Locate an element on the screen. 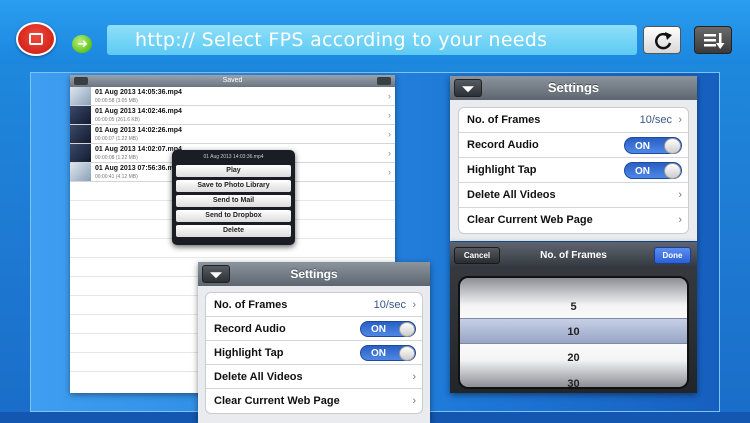 The image size is (750, 423). picker-wheel: 5 10 20 30 is located at coordinates (573, 332).